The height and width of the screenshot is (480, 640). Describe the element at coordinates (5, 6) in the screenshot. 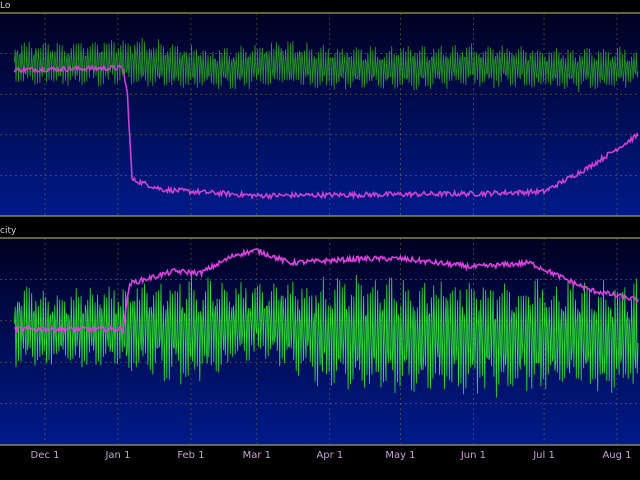

I see `top-panel-label: Lo` at that location.